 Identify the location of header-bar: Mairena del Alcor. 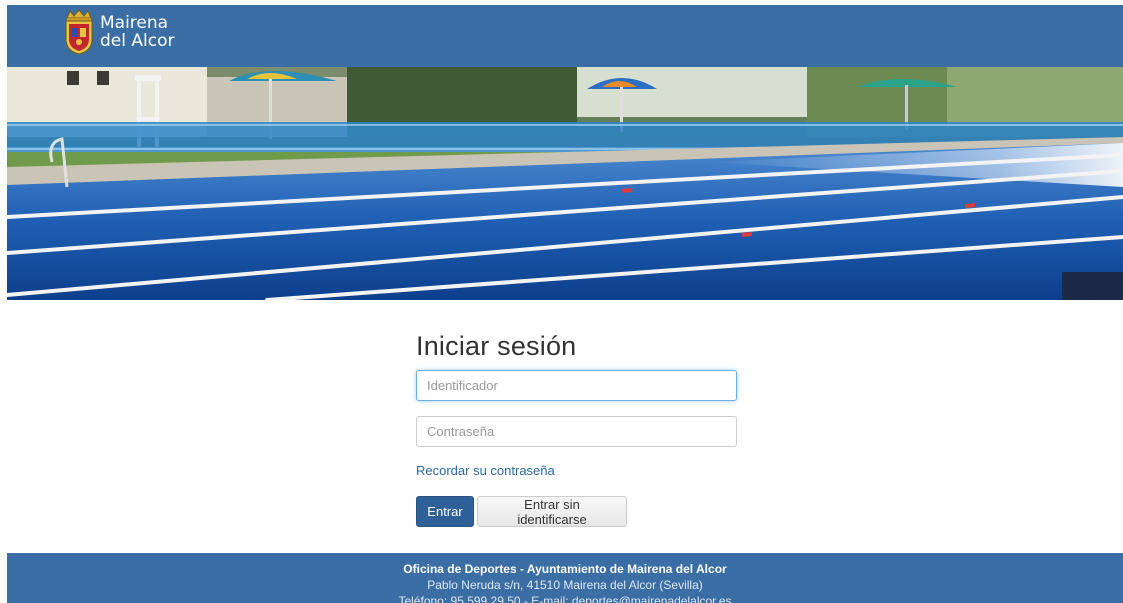
(565, 36).